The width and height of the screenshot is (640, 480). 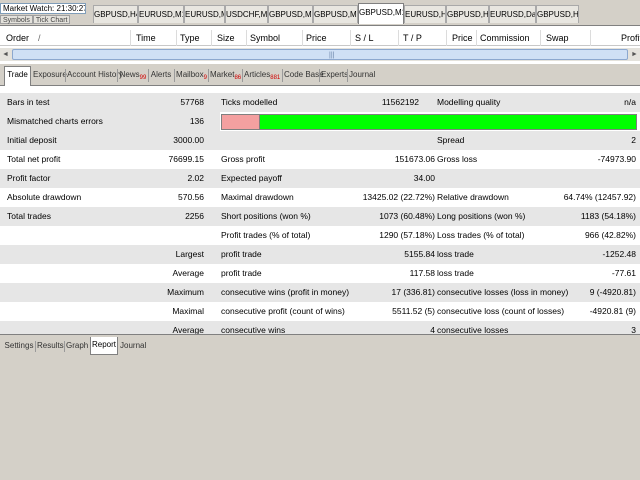 What do you see at coordinates (265, 38) in the screenshot?
I see `col-symbol: Symbol` at bounding box center [265, 38].